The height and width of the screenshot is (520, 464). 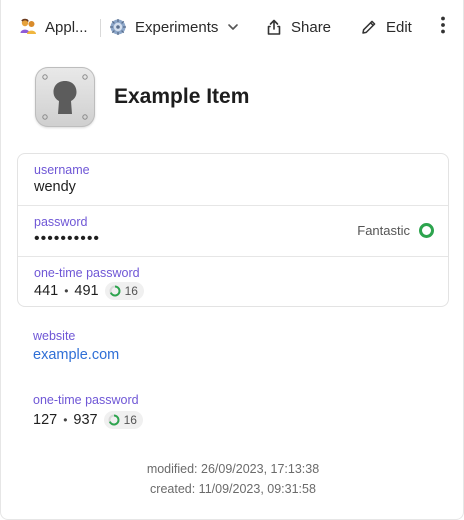 What do you see at coordinates (45, 420) in the screenshot?
I see `otp2-code-part1: 127` at bounding box center [45, 420].